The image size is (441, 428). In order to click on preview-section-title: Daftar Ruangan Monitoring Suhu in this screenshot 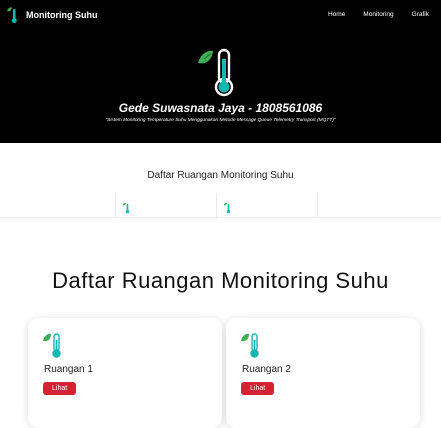, I will do `click(220, 175)`.